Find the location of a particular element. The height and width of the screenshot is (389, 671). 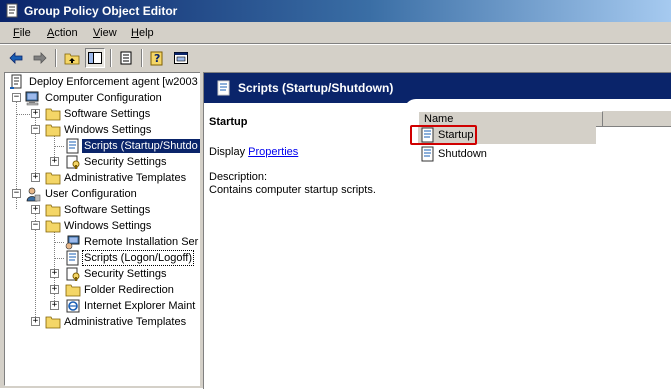

remote-installation-icon is located at coordinates (73, 242).